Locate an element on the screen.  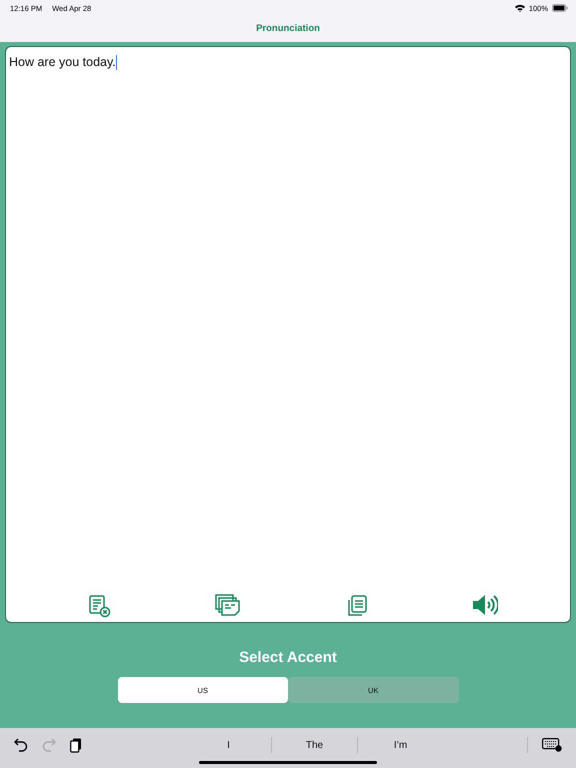
accent-title: Select Accent is located at coordinates (288, 657).